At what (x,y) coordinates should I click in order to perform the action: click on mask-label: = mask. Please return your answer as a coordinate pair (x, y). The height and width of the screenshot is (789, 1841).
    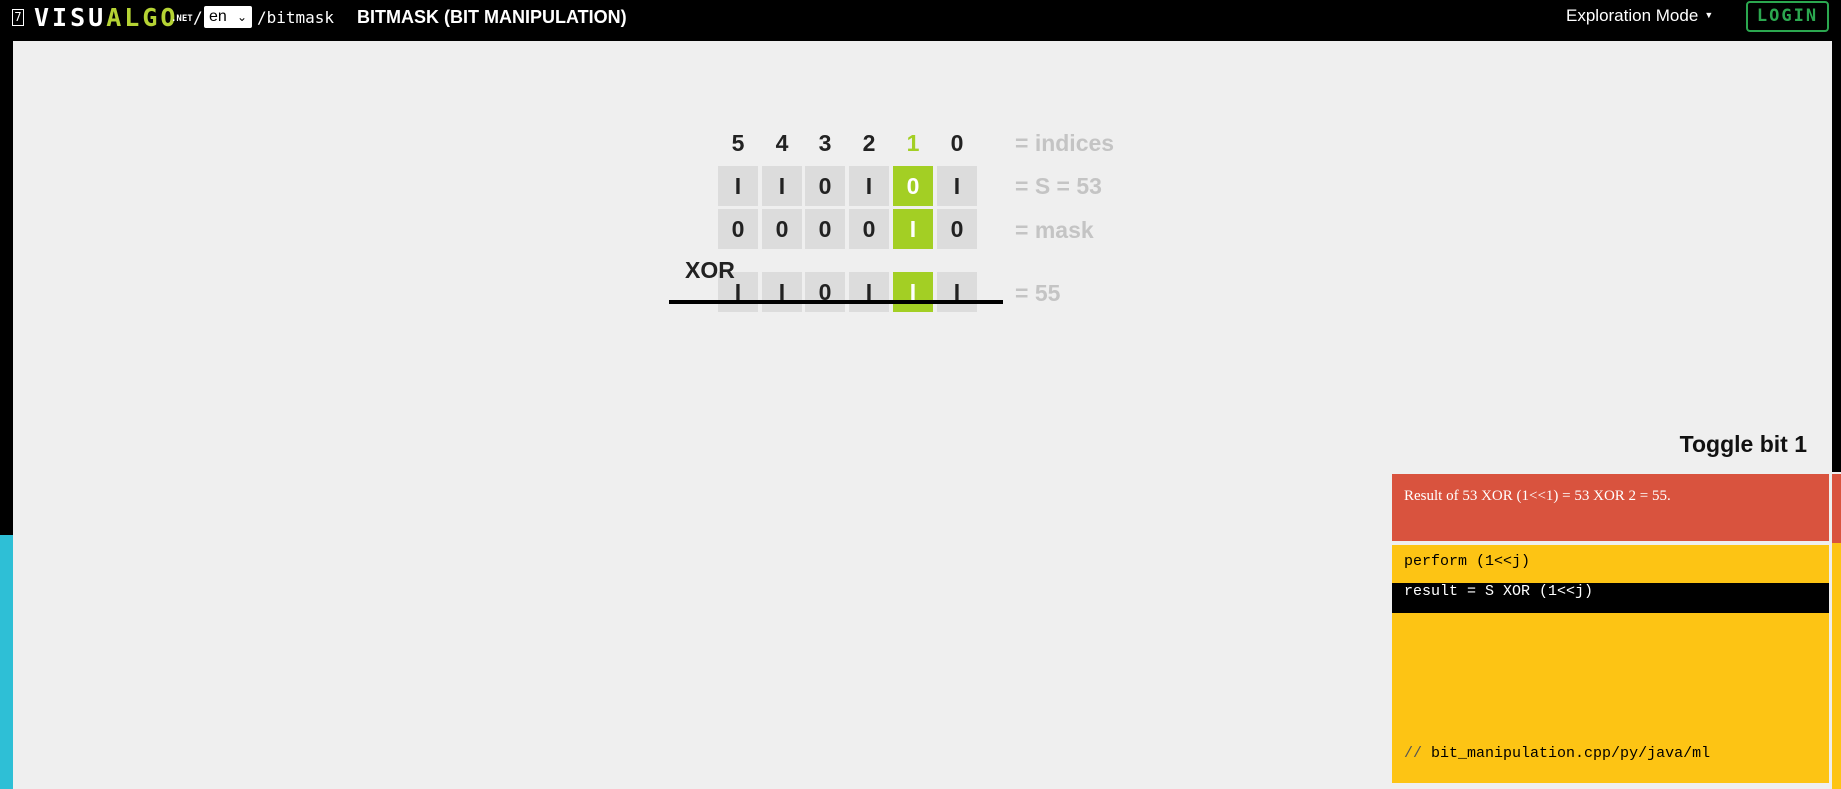
    Looking at the image, I should click on (1054, 230).